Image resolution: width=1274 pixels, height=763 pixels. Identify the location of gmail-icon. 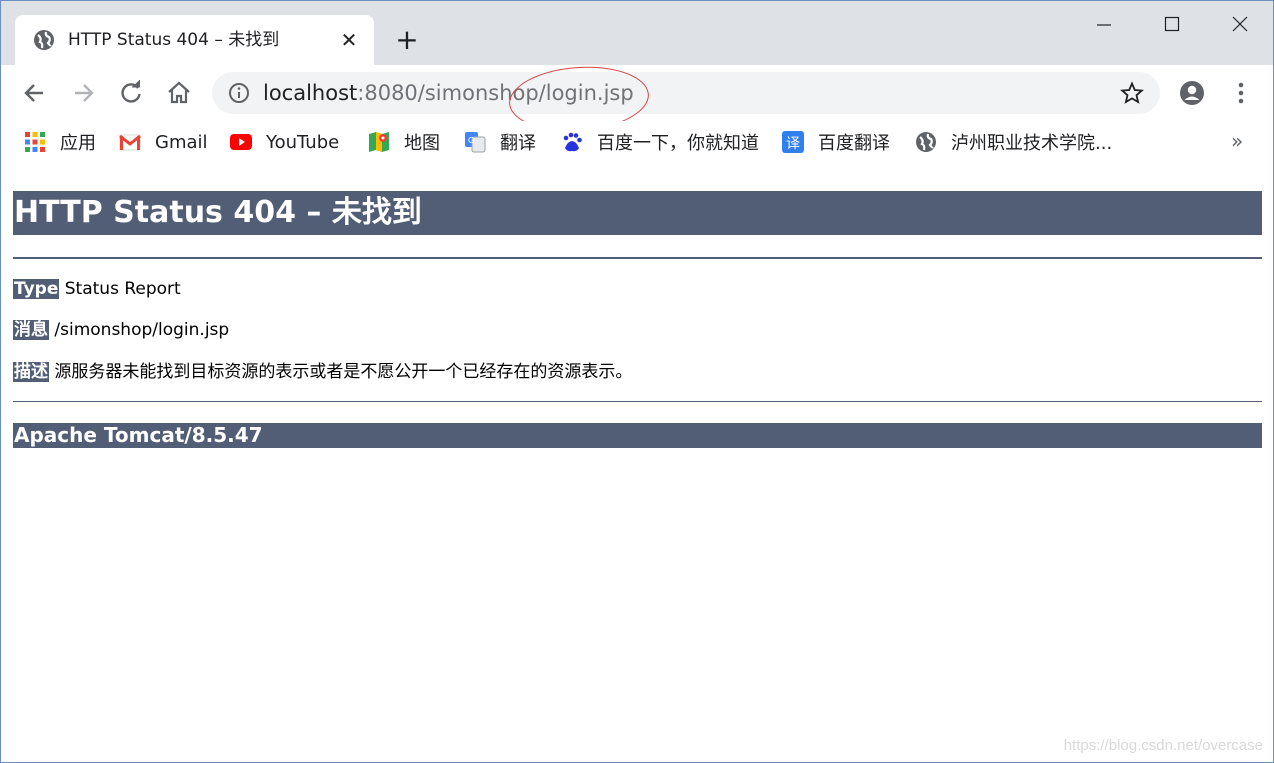
(130, 142).